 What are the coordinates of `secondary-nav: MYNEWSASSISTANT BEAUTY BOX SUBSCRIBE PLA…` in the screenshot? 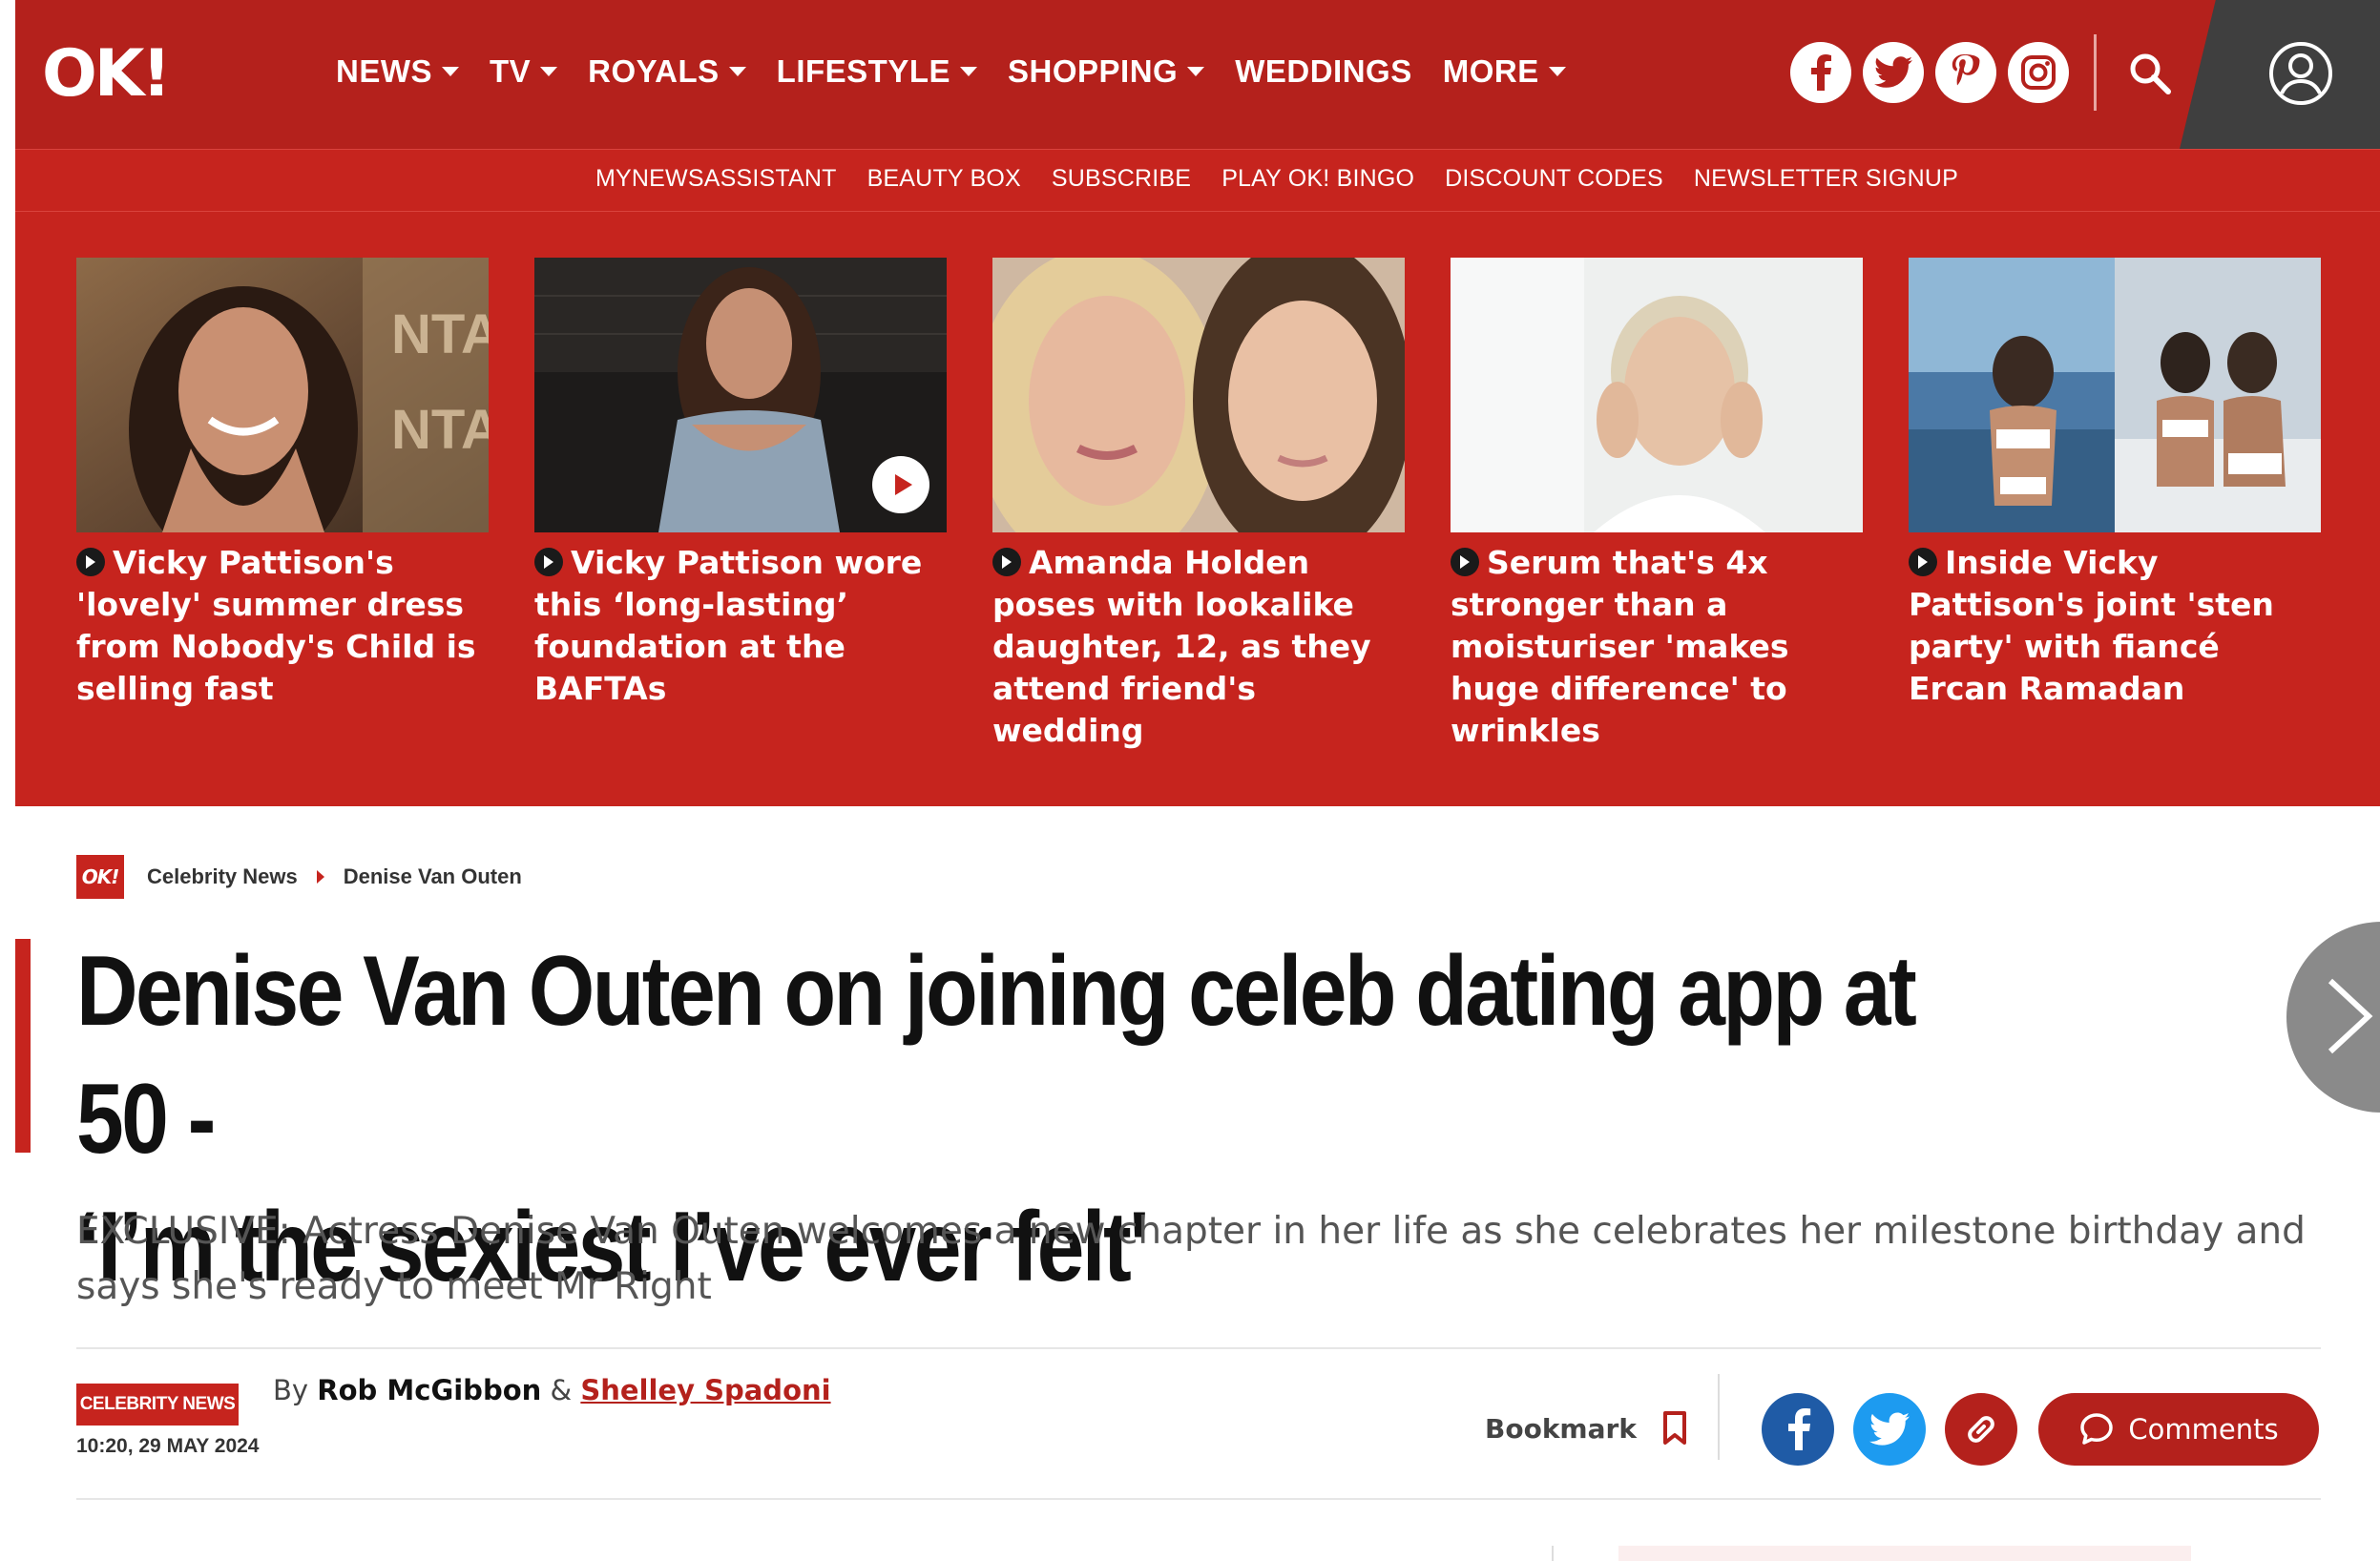 It's located at (1292, 179).